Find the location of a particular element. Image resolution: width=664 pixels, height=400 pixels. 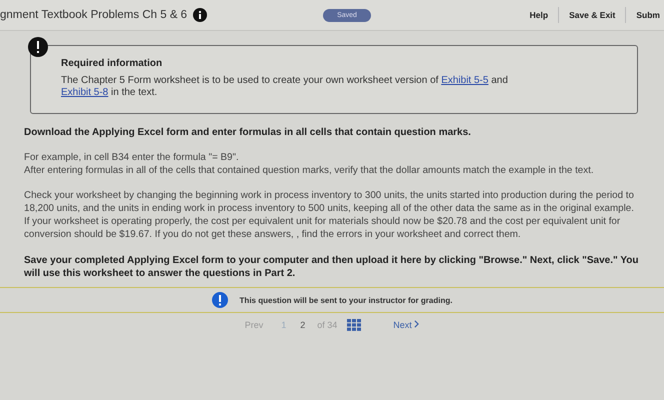

header-link: Save & Exit is located at coordinates (592, 15).